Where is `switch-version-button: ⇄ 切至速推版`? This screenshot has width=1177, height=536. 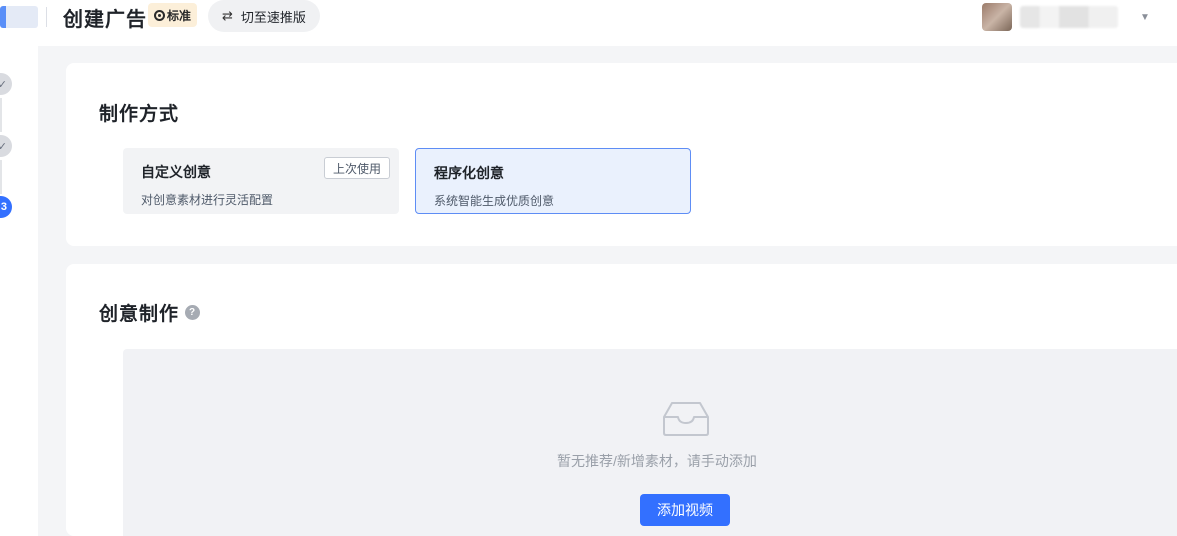
switch-version-button: ⇄ 切至速推版 is located at coordinates (264, 16).